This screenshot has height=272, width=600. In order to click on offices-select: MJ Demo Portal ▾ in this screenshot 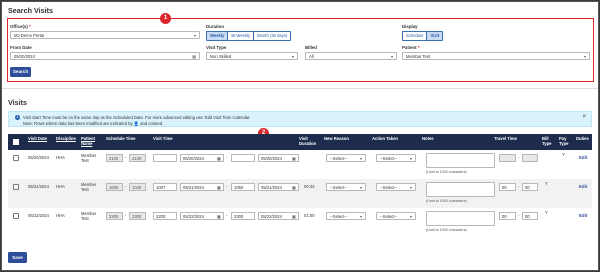, I will do `click(105, 35)`.